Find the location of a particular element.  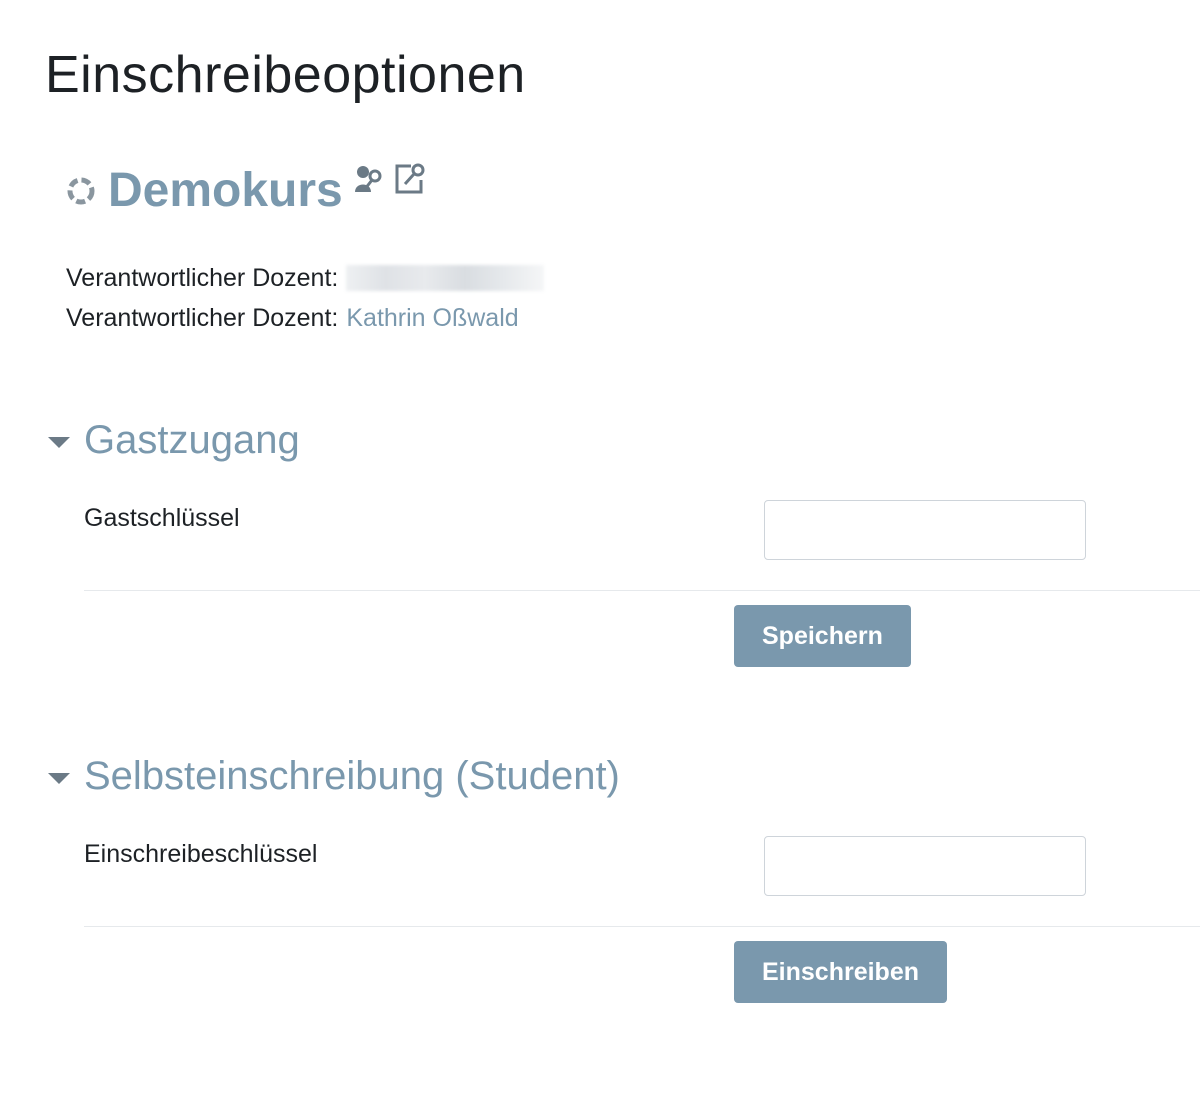

teacher-name-link: Kathrin Oßwald is located at coordinates (432, 318).